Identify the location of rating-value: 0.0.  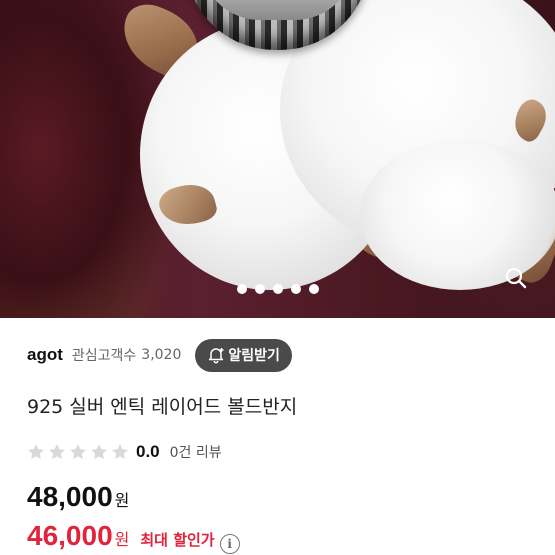
(148, 451).